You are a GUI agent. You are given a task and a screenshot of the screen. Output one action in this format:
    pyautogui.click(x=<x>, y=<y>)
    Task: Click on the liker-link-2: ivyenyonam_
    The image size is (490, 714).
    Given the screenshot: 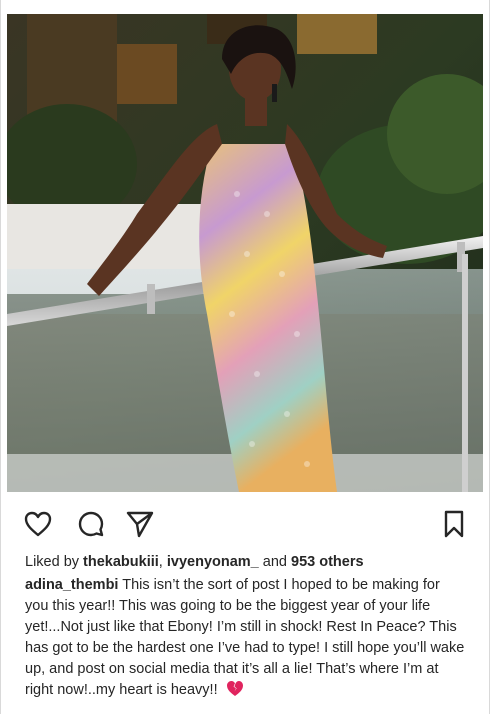 What is the action you would take?
    pyautogui.click(x=213, y=562)
    